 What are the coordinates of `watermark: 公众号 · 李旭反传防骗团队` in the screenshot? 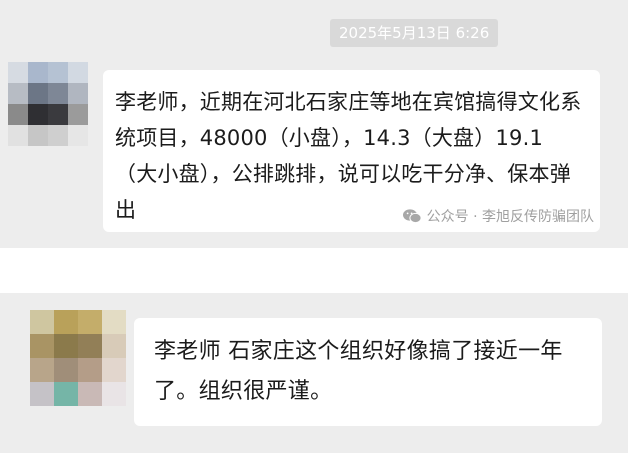 It's located at (498, 216).